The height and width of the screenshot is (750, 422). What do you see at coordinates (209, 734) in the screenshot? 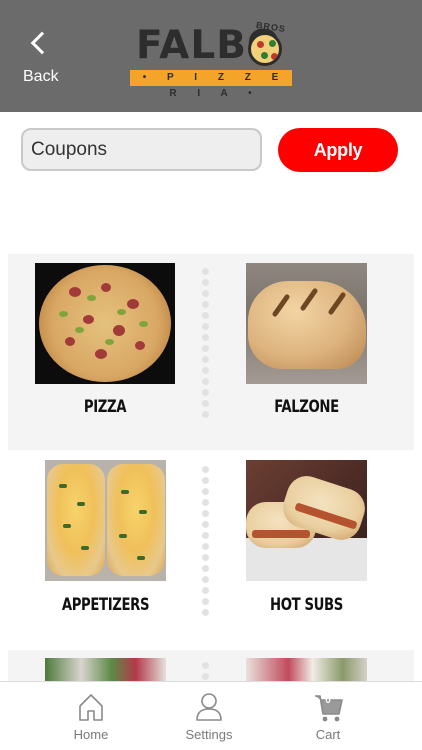
I see `tab-settings-label: Settings` at bounding box center [209, 734].